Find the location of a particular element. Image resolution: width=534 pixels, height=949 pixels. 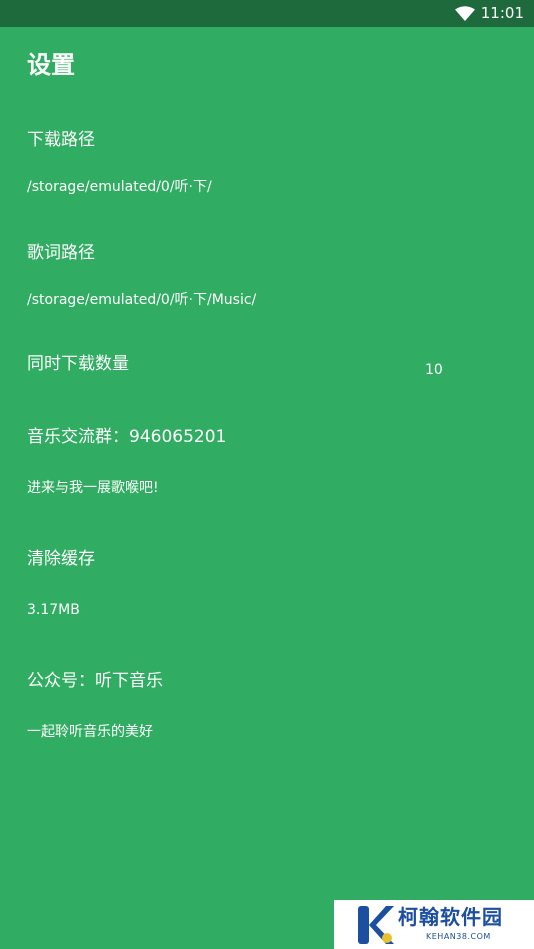

setting-title: 同时下载数量 is located at coordinates (78, 364).